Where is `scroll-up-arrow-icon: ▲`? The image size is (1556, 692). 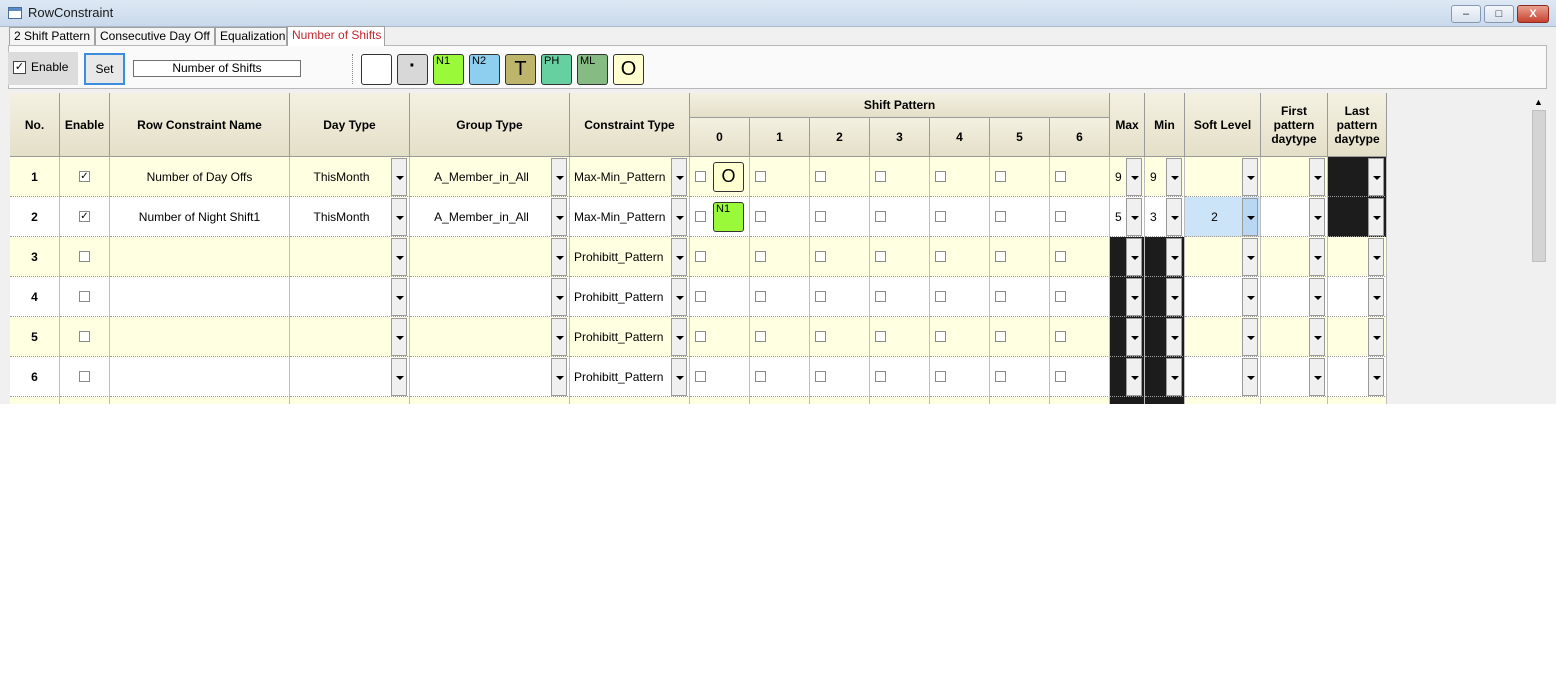
scroll-up-arrow-icon: ▲ is located at coordinates (1538, 102).